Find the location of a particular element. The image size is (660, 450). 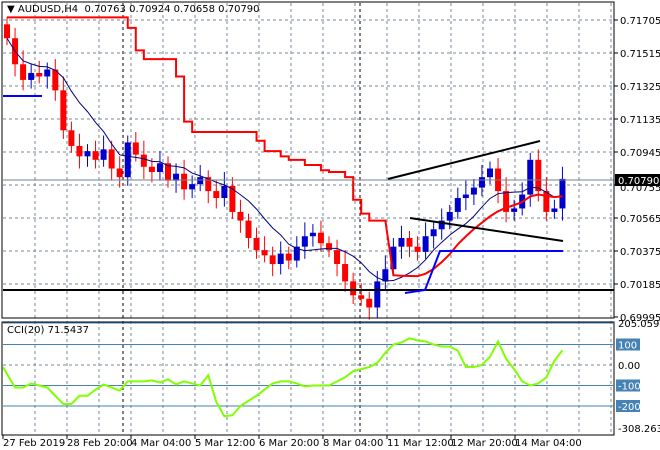

price-tick-label: 0.71135 is located at coordinates (640, 120).